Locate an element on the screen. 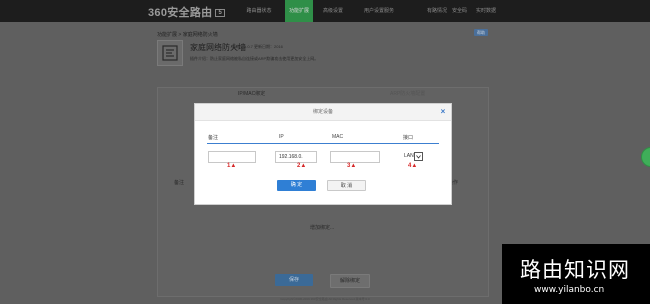 The height and width of the screenshot is (304, 650). dialog-title: 绑定设备 is located at coordinates (322, 112).